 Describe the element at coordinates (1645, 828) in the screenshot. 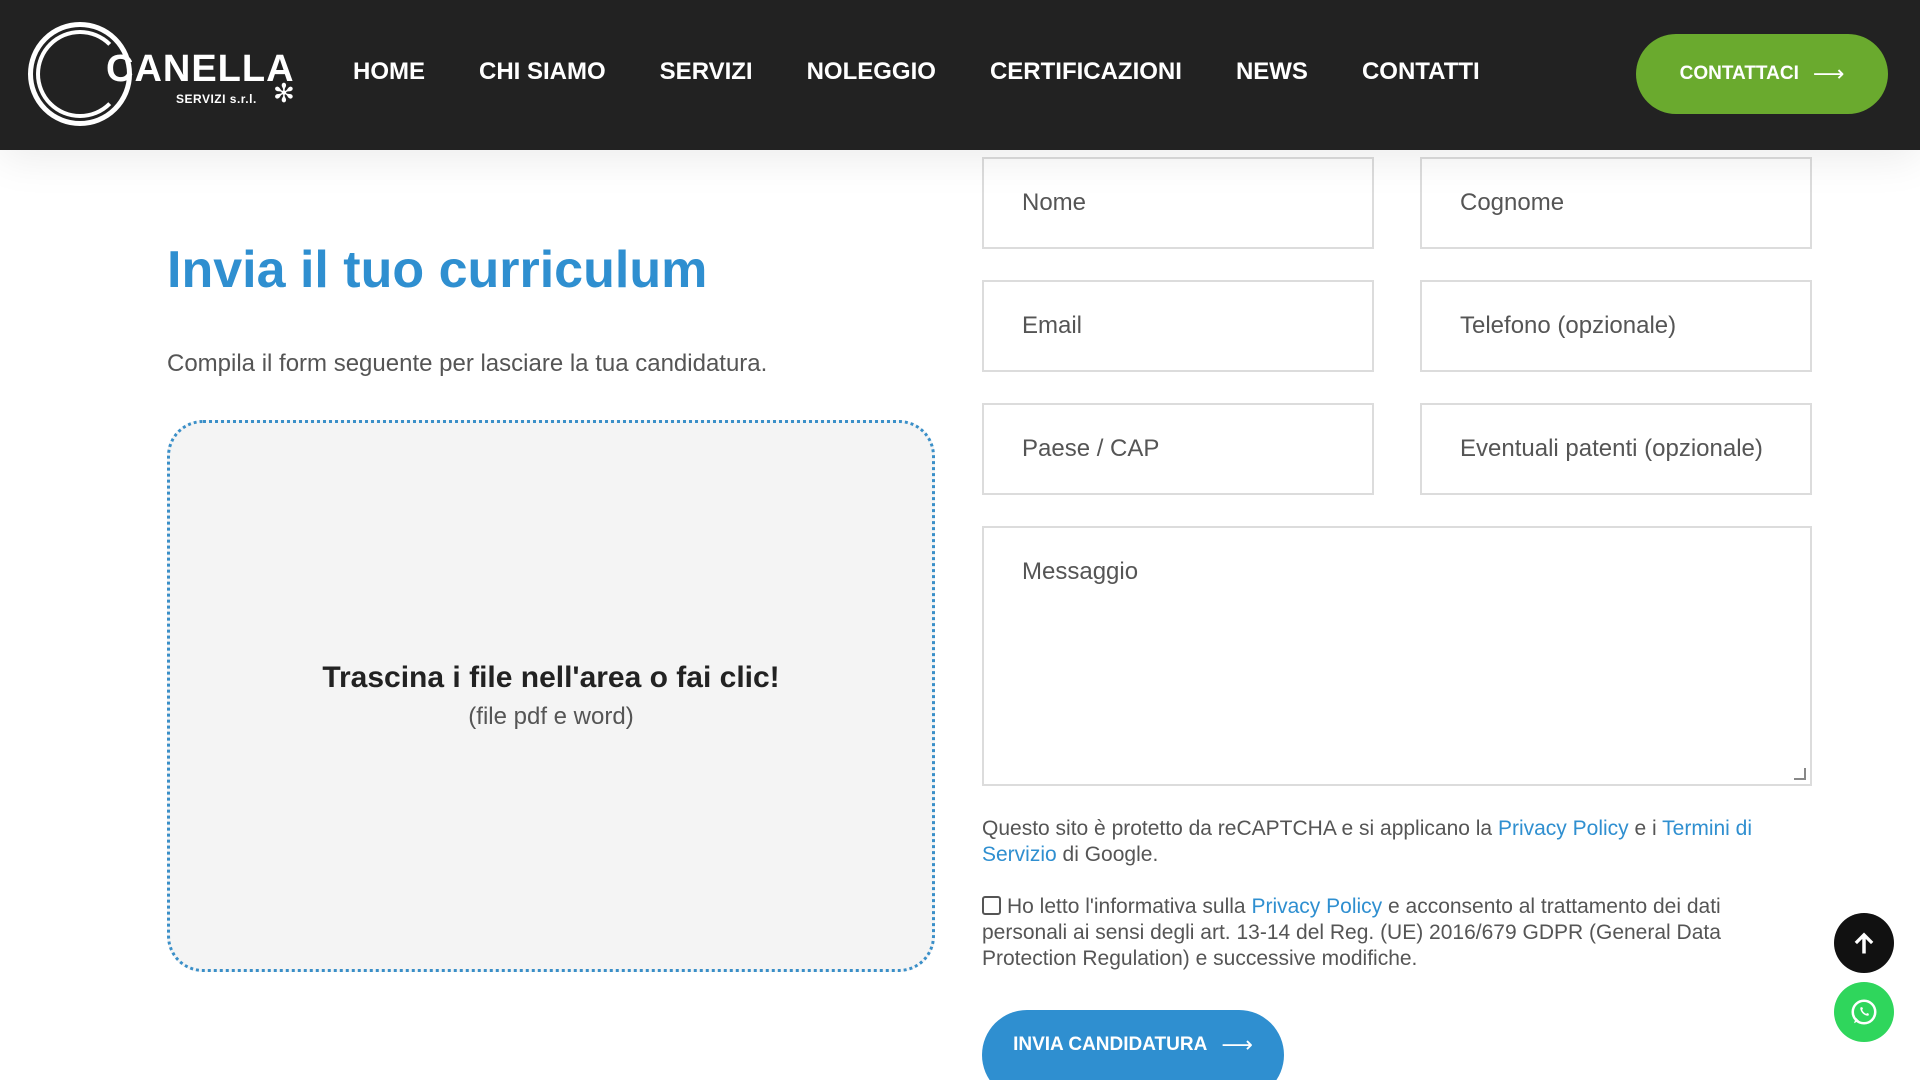

I see `recaptcha-text-mid: e i` at that location.